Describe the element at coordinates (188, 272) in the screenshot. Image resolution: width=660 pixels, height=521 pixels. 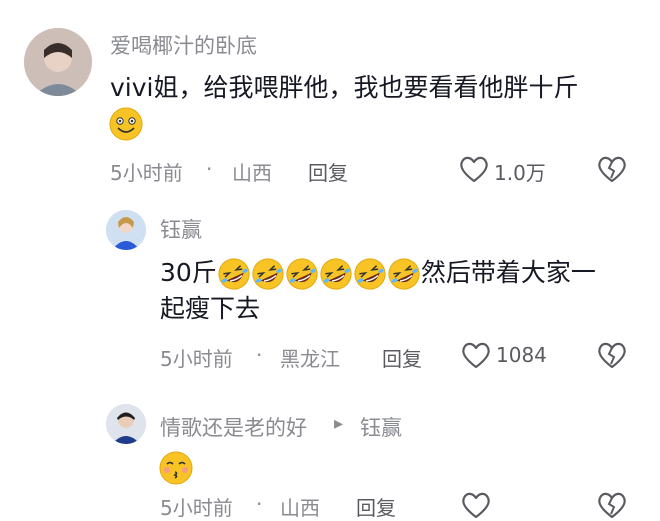
I see `comment-text-prefix: 30斤` at that location.